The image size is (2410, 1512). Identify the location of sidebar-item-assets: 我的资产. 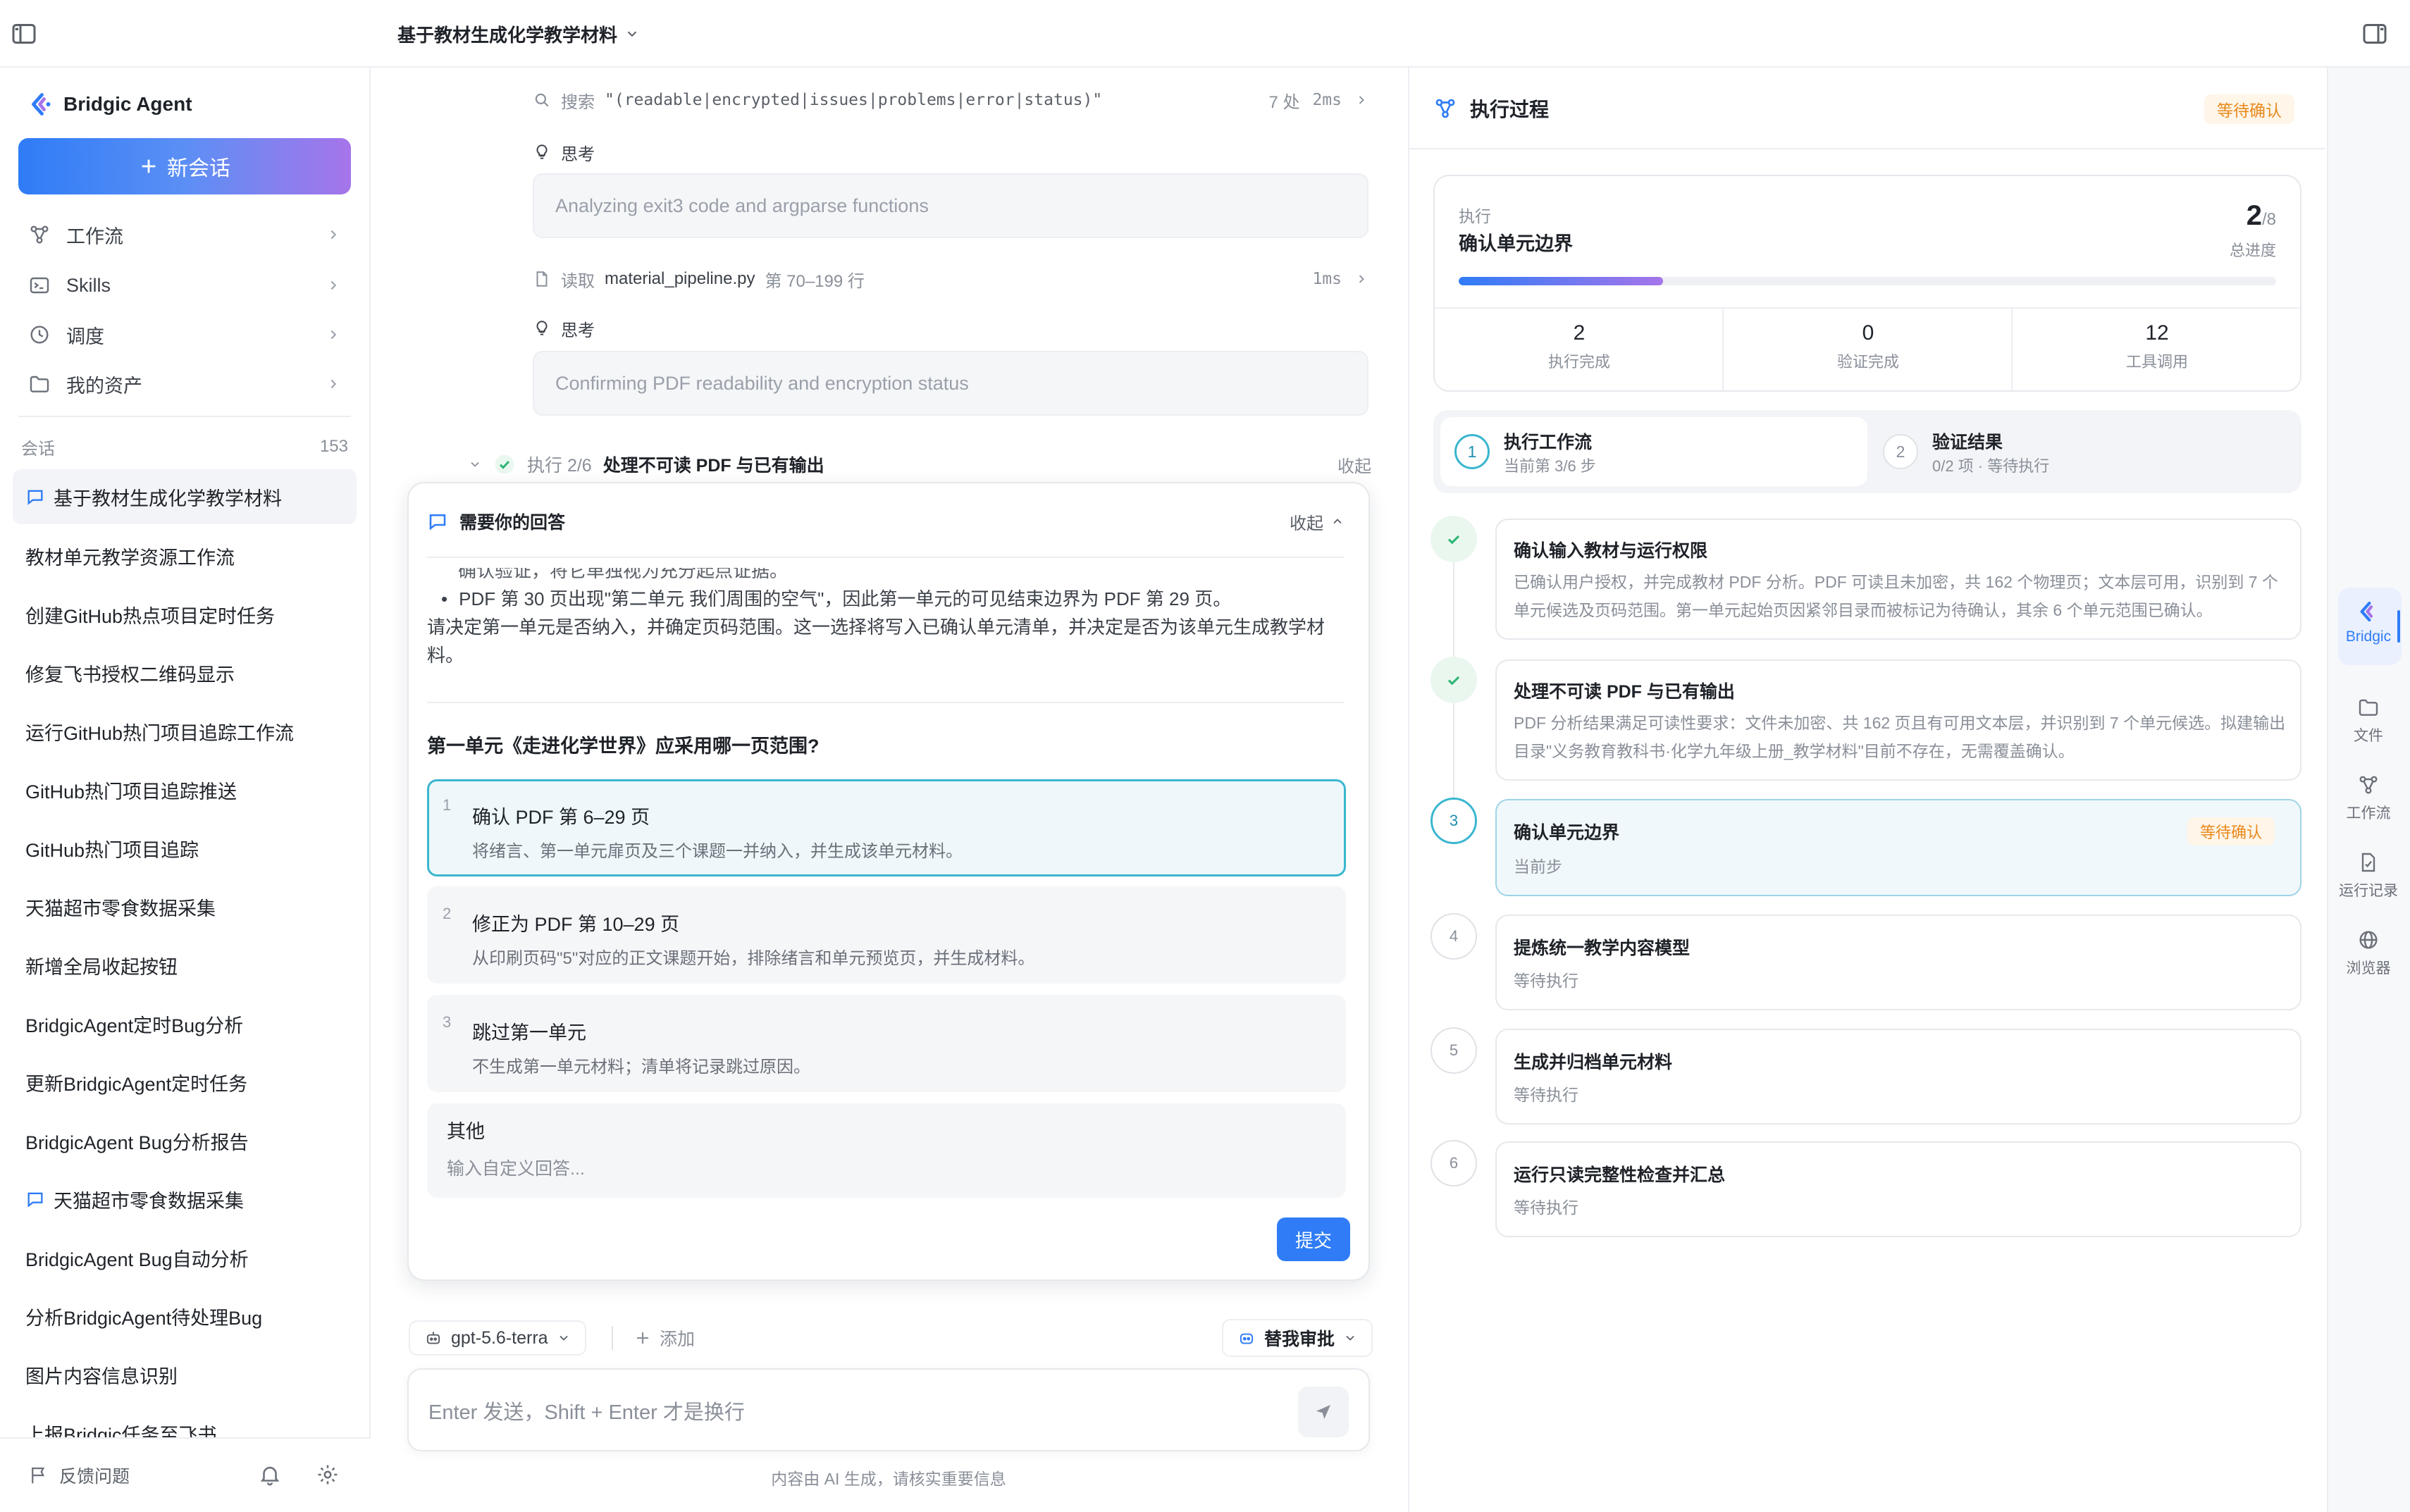
(185, 384).